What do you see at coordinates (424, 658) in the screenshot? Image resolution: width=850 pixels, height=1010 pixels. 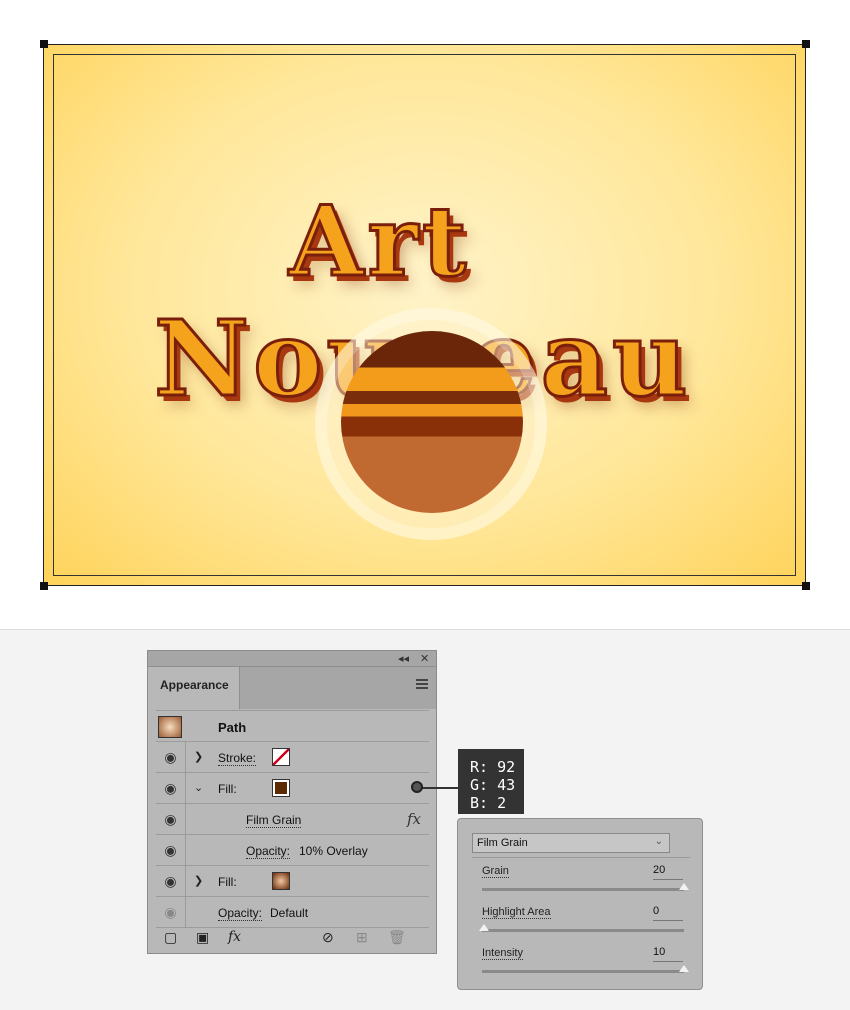 I see `close-icon: ✕` at bounding box center [424, 658].